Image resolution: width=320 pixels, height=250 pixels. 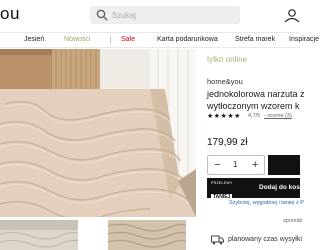 I want to click on add-to-cart-label: Dodaj do koszy, so click(x=283, y=187).